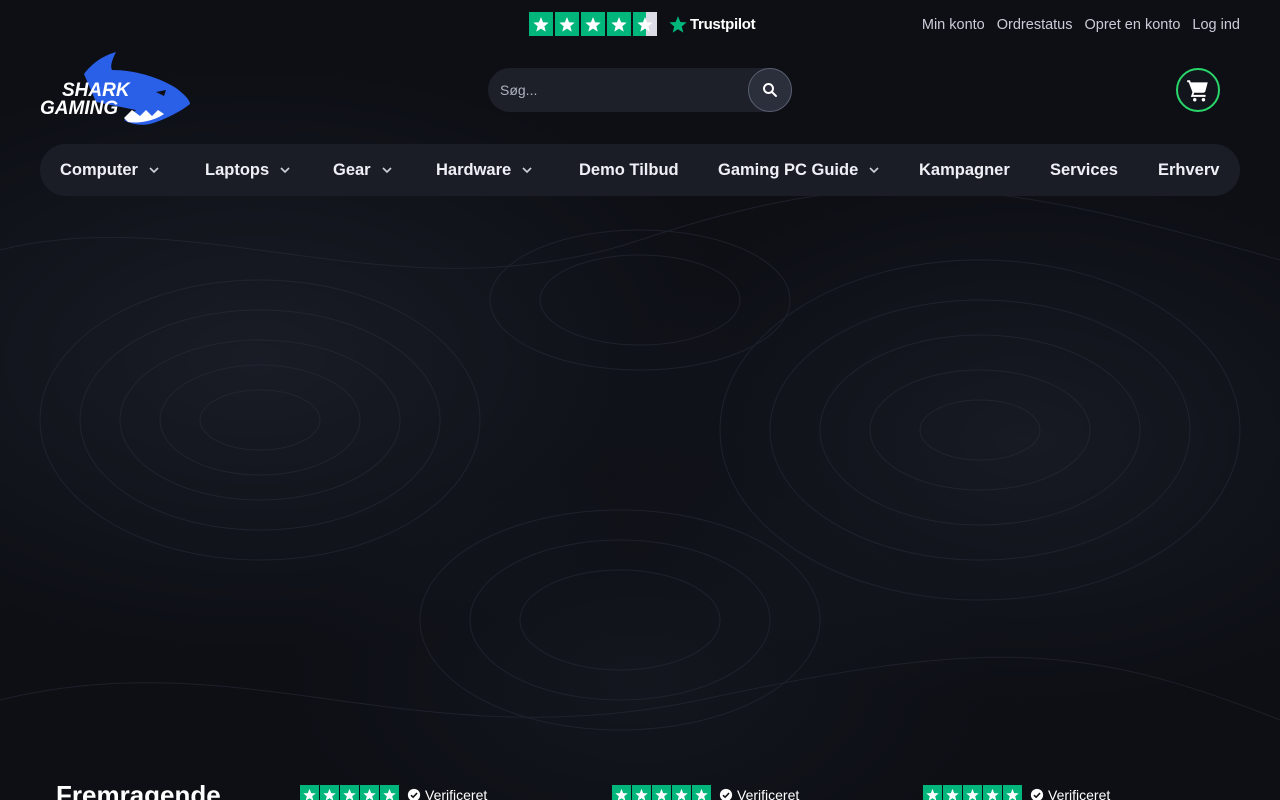 The height and width of the screenshot is (800, 1280). I want to click on nav-item-laptops: Laptops, so click(248, 170).